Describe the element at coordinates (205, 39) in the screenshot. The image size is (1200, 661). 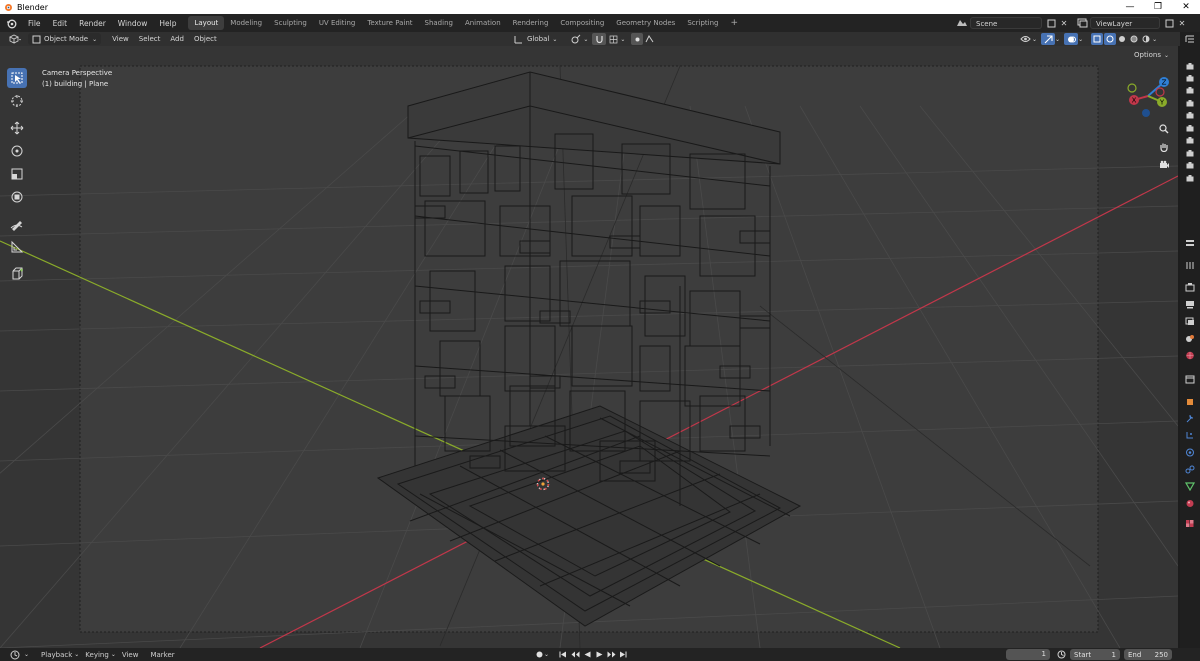
I see `menu-object: Object` at that location.